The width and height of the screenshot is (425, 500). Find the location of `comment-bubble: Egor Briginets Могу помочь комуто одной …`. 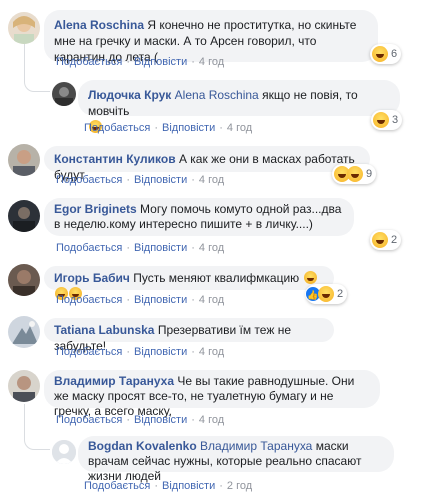

comment-bubble: Egor Briginets Могу помочь комуто одной … is located at coordinates (199, 217).